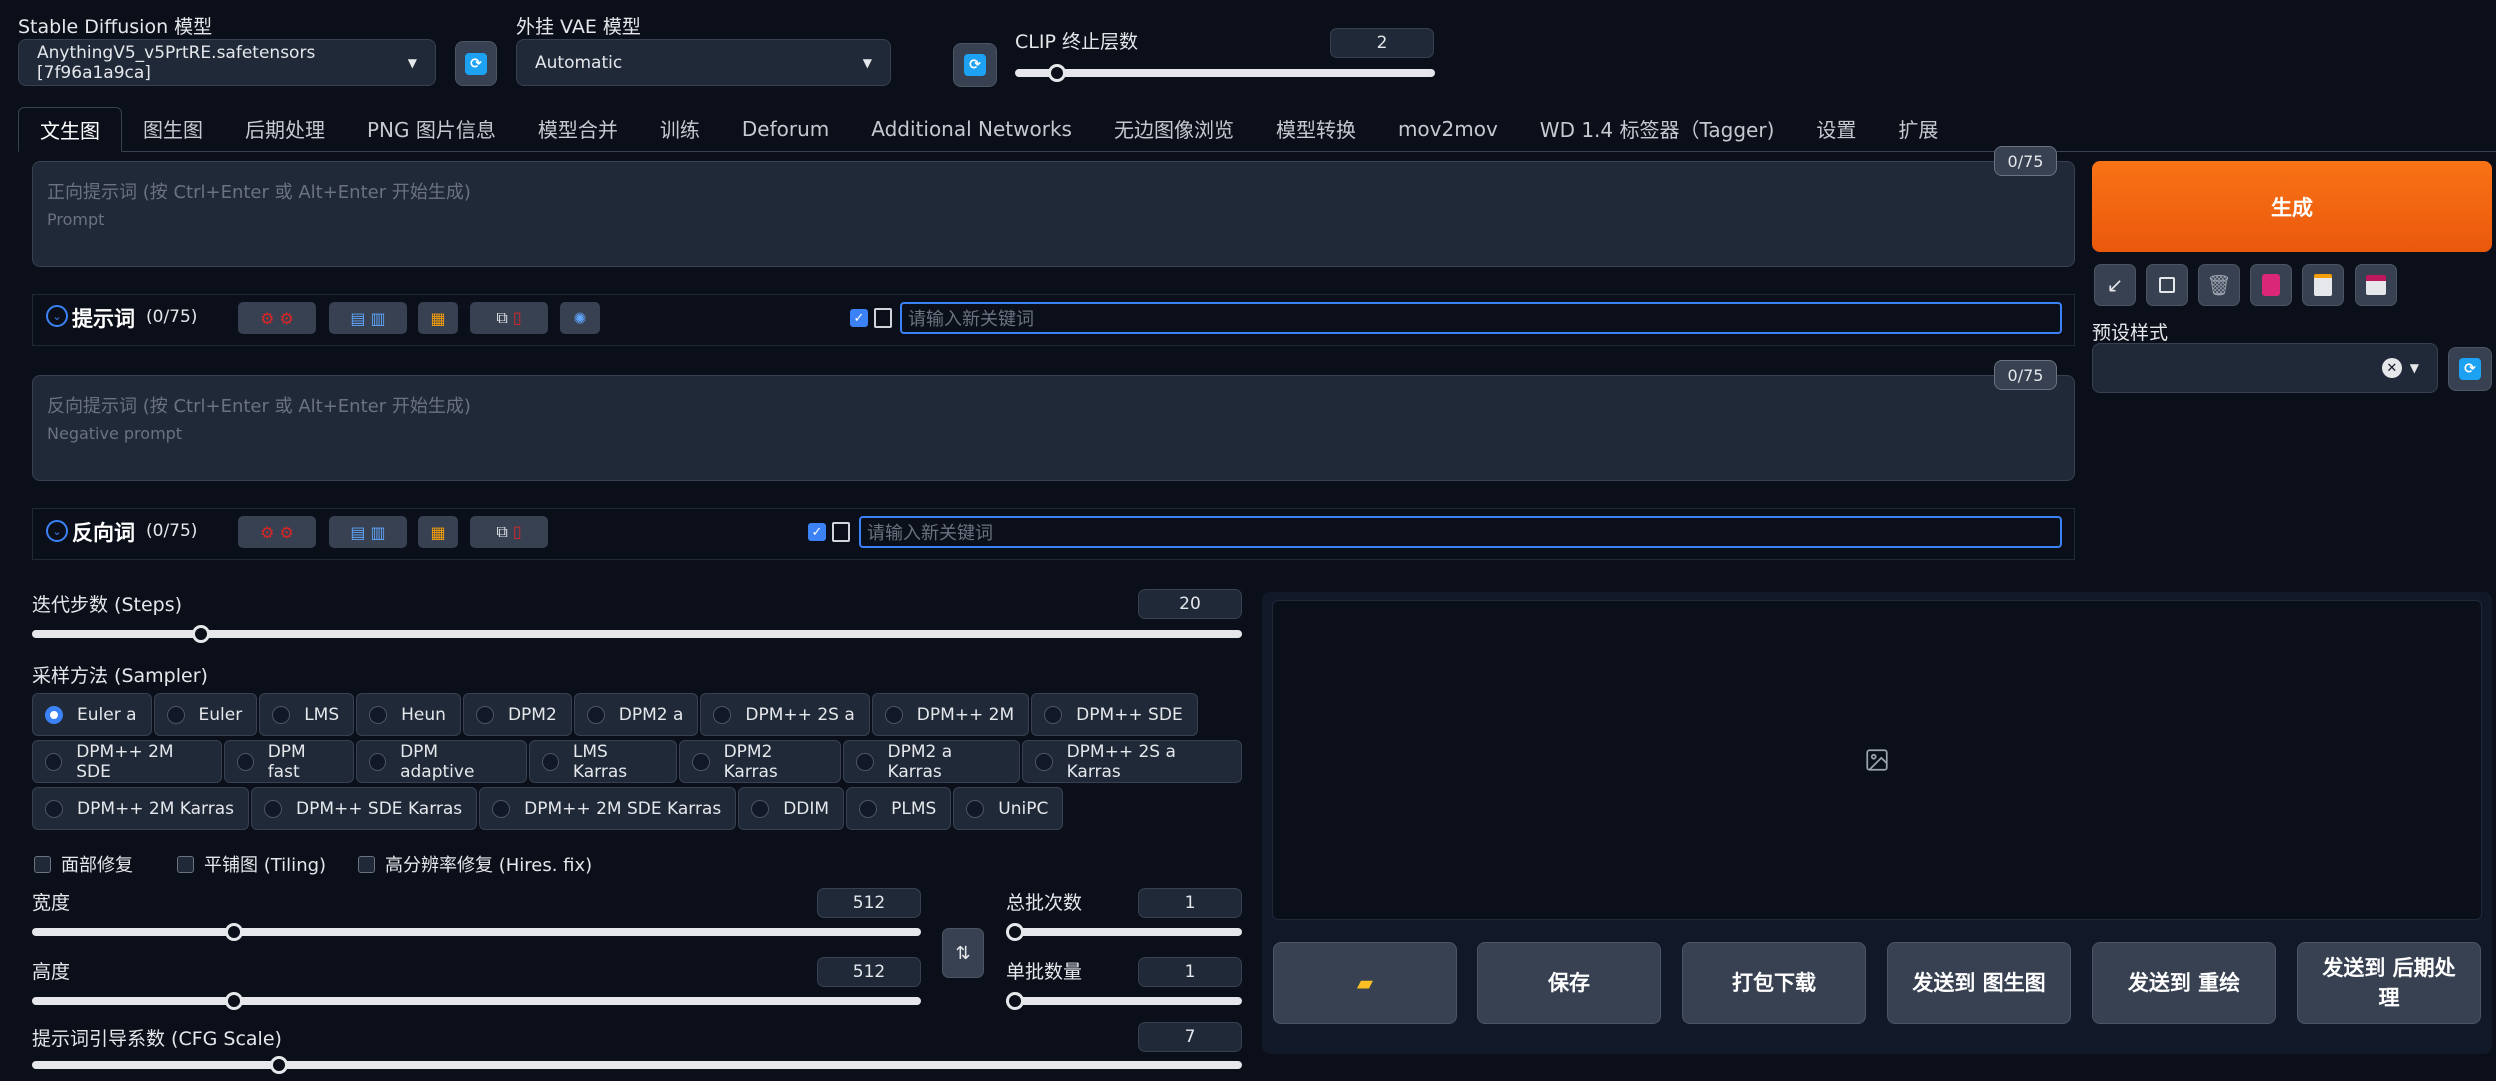 The height and width of the screenshot is (1081, 2496). I want to click on sampler-option: DDIM, so click(791, 808).